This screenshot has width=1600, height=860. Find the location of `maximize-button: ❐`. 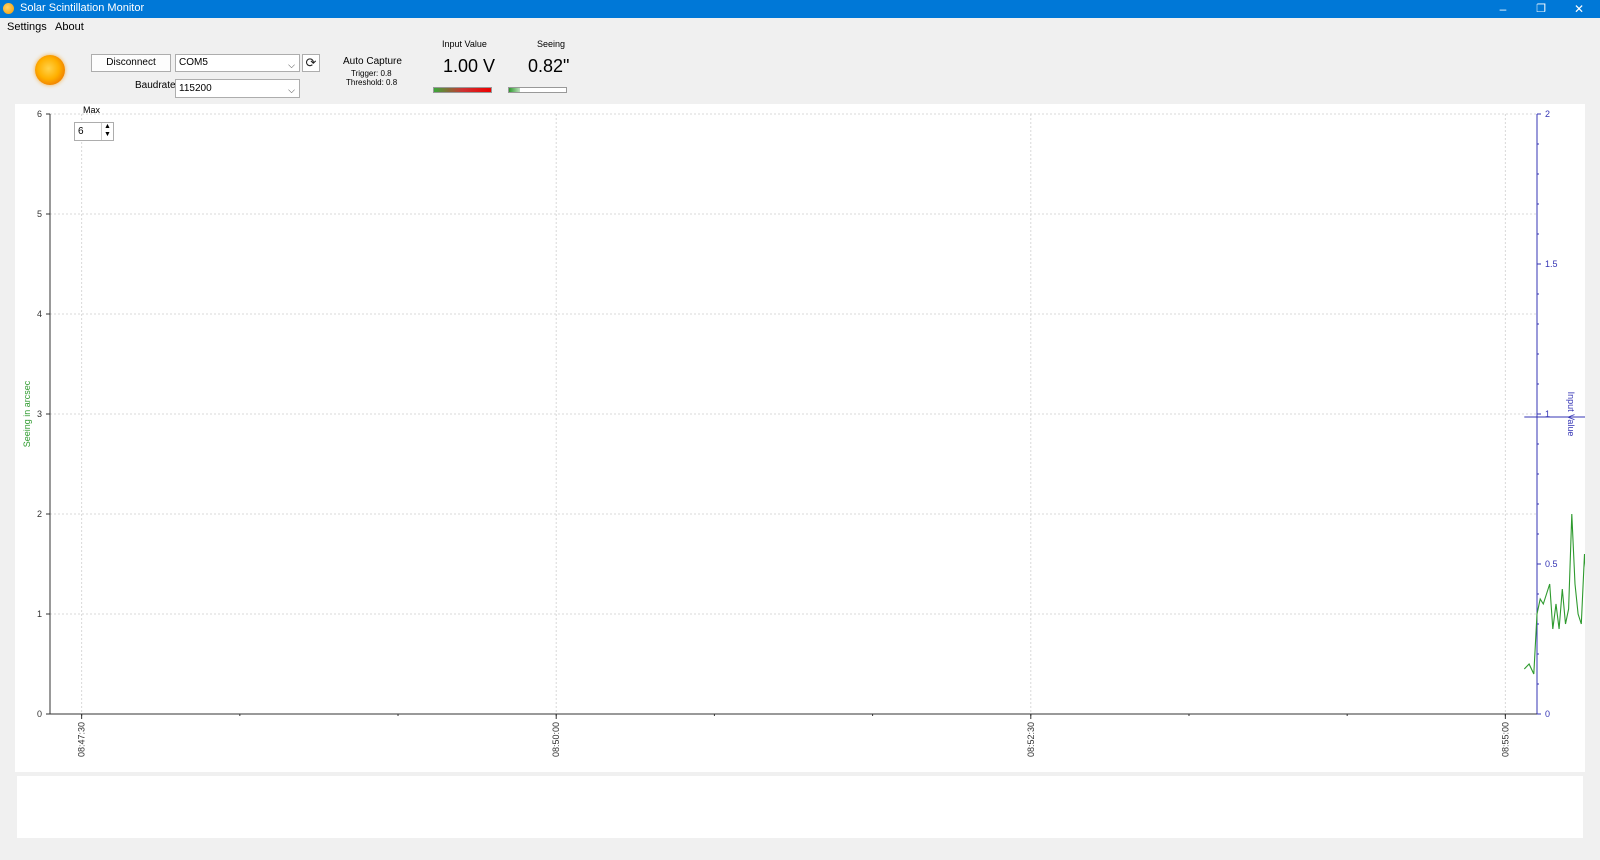

maximize-button: ❐ is located at coordinates (1541, 9).